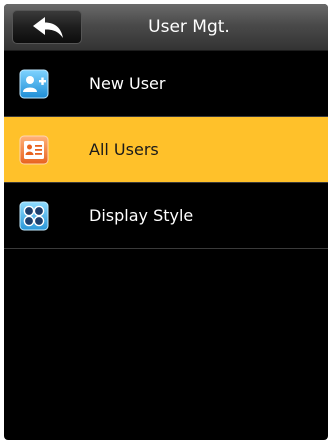 This screenshot has width=331, height=443. What do you see at coordinates (127, 83) in the screenshot?
I see `menu-item-label: New User` at bounding box center [127, 83].